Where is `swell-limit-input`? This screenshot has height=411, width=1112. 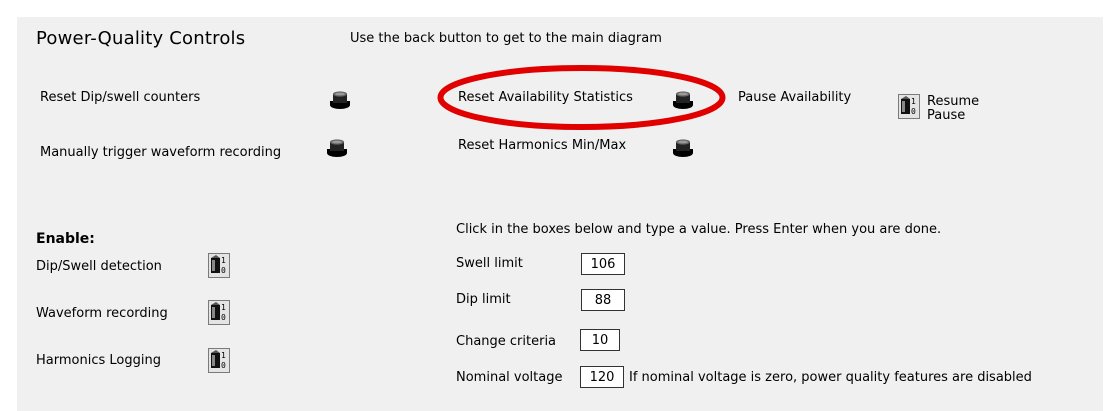 swell-limit-input is located at coordinates (603, 264).